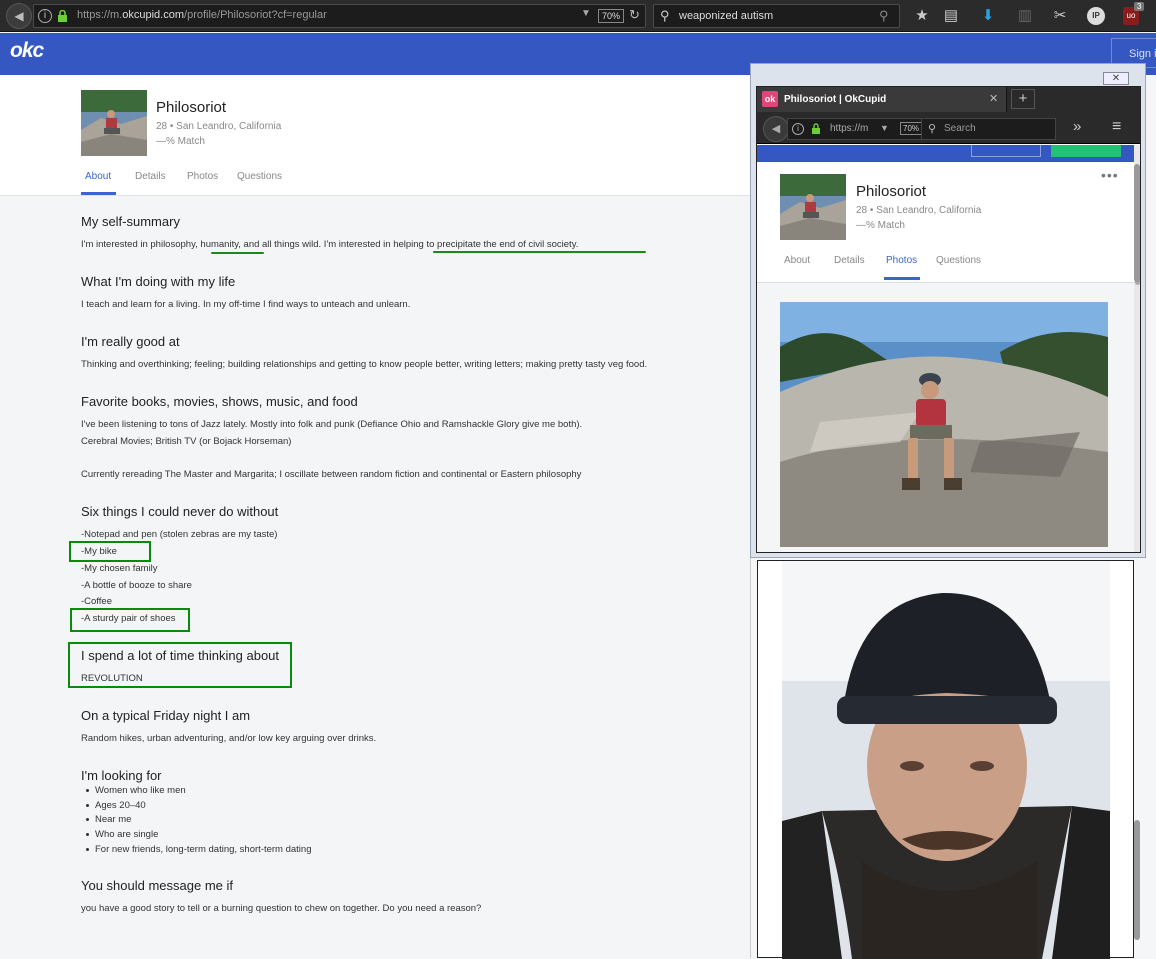 Image resolution: width=1156 pixels, height=959 pixels. Describe the element at coordinates (220, 244) in the screenshot. I see `summary-part-b: humanity,` at that location.